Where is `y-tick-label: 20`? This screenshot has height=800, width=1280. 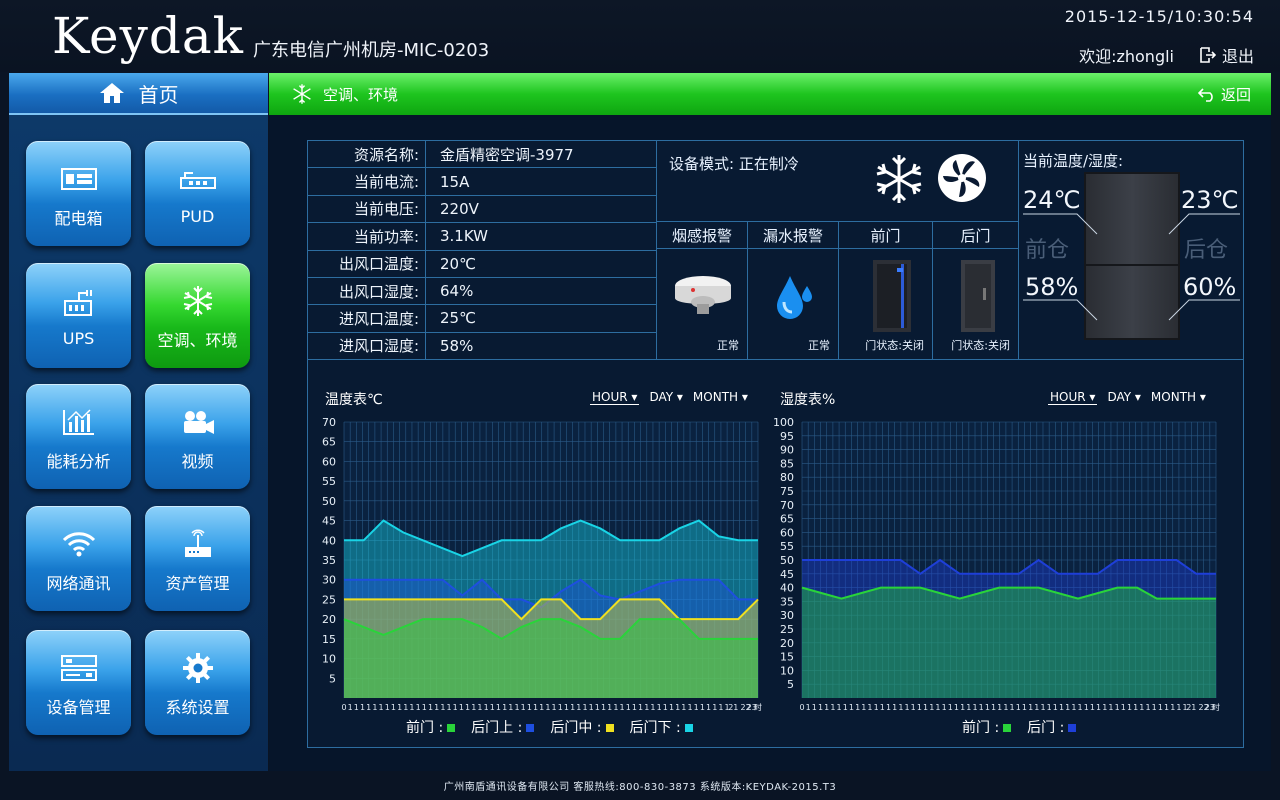 y-tick-label: 20 is located at coordinates (787, 643).